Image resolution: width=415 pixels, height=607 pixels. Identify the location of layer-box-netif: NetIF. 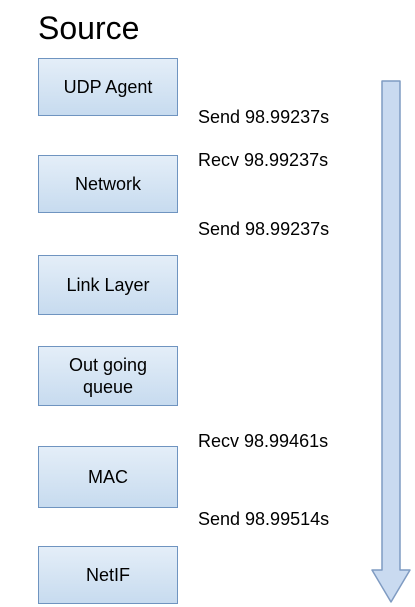
(108, 575).